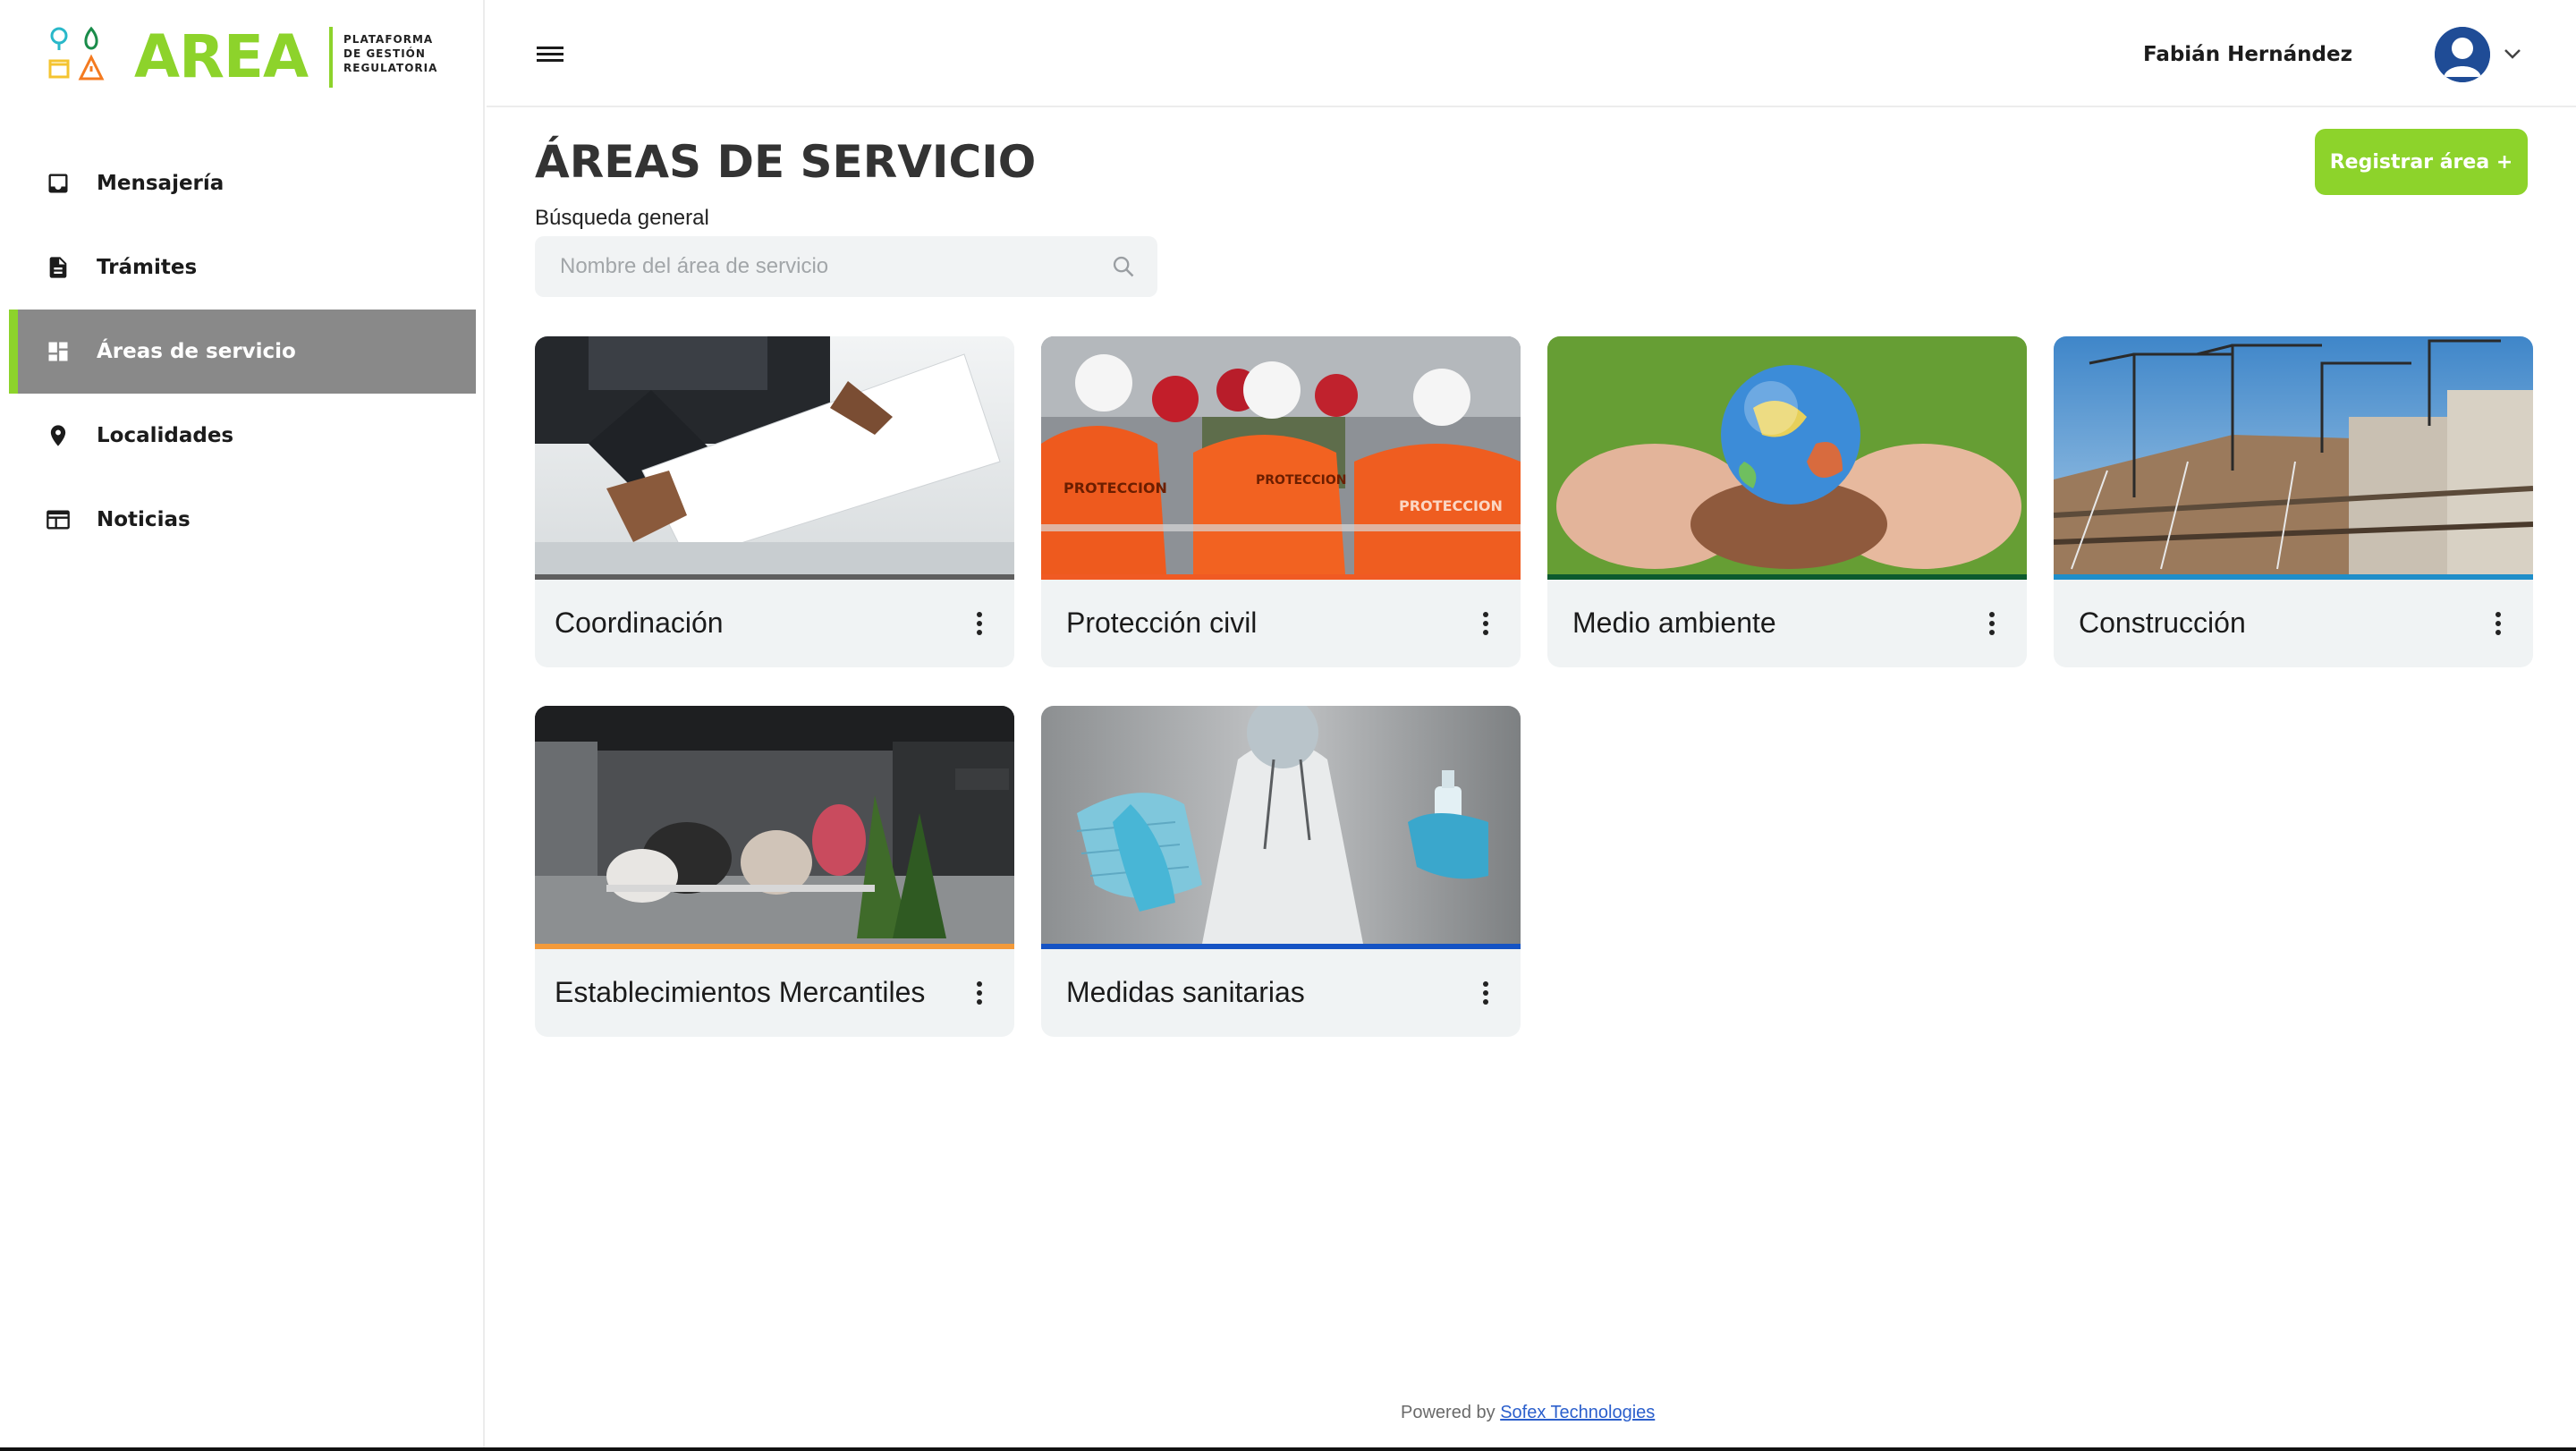  What do you see at coordinates (639, 623) in the screenshot?
I see `card-label: Coordinación` at bounding box center [639, 623].